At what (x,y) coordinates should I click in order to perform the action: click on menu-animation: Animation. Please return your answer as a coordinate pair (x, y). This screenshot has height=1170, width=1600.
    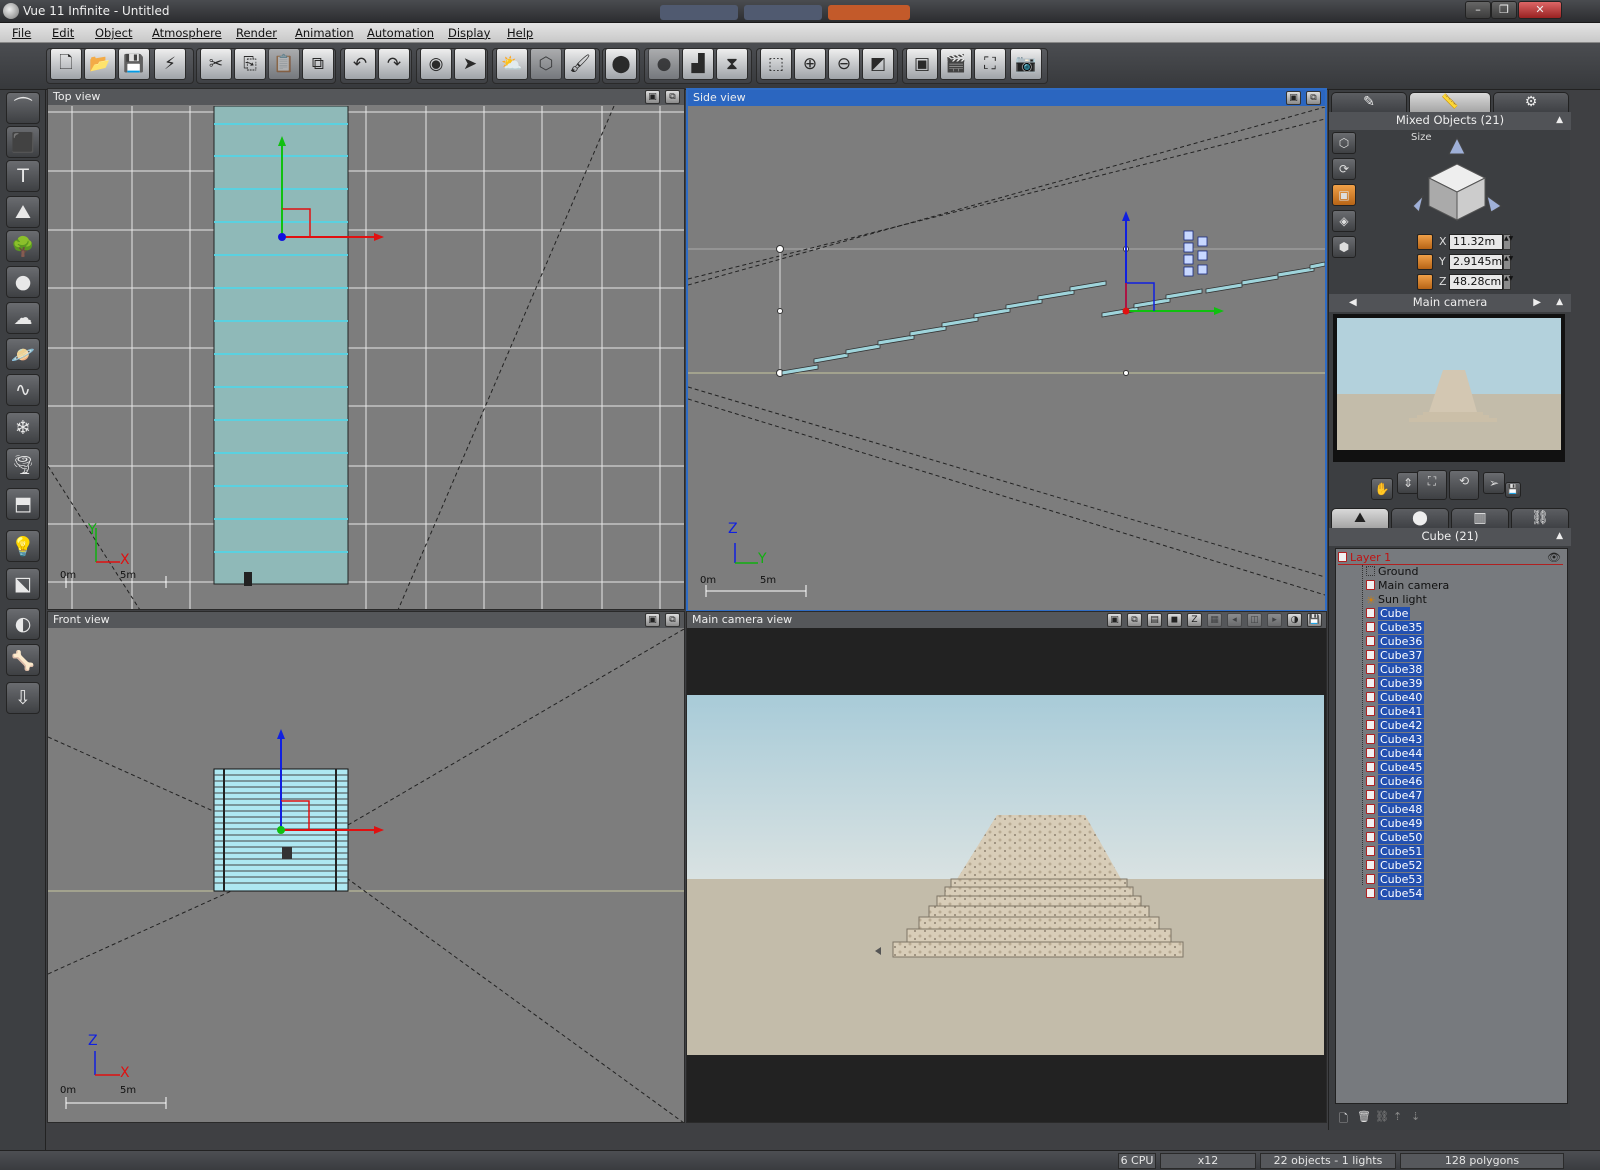
    Looking at the image, I should click on (324, 33).